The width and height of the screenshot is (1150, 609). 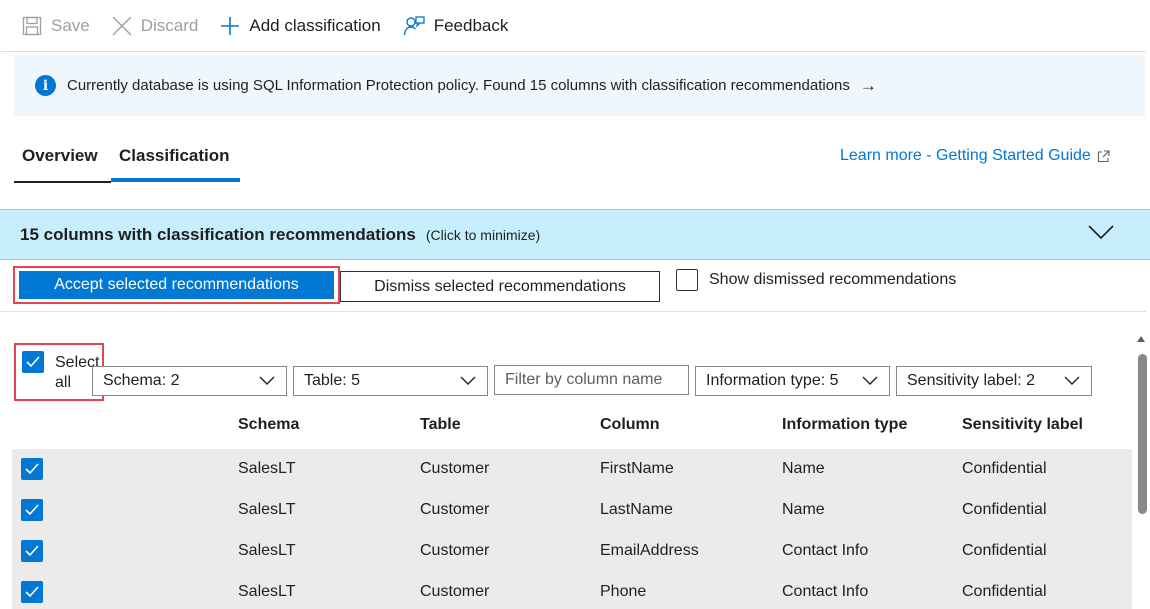 What do you see at coordinates (868, 85) in the screenshot?
I see `arrow-right-icon: →` at bounding box center [868, 85].